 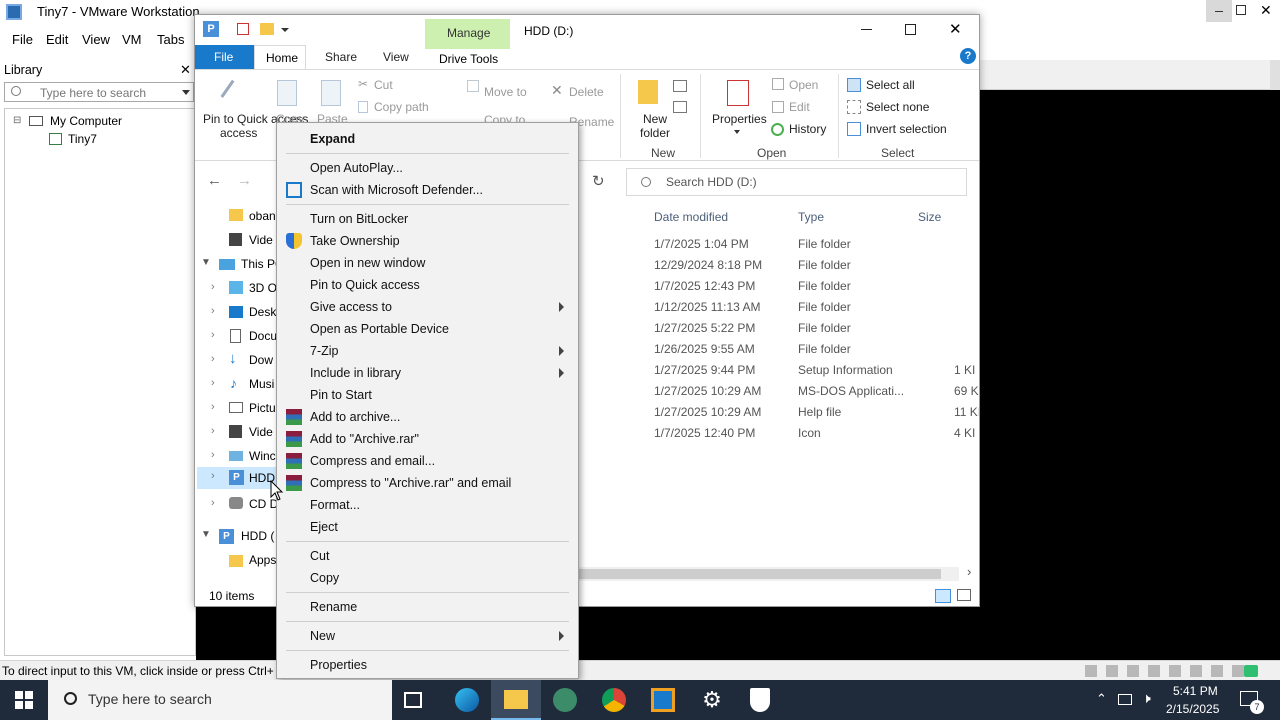 I want to click on nav-item-videos: Vide, so click(x=261, y=432).